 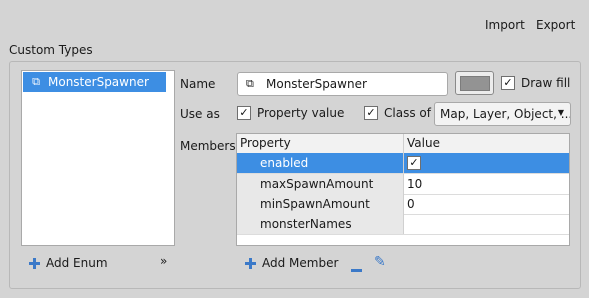 What do you see at coordinates (407, 113) in the screenshot?
I see `class-of-label: Class of` at bounding box center [407, 113].